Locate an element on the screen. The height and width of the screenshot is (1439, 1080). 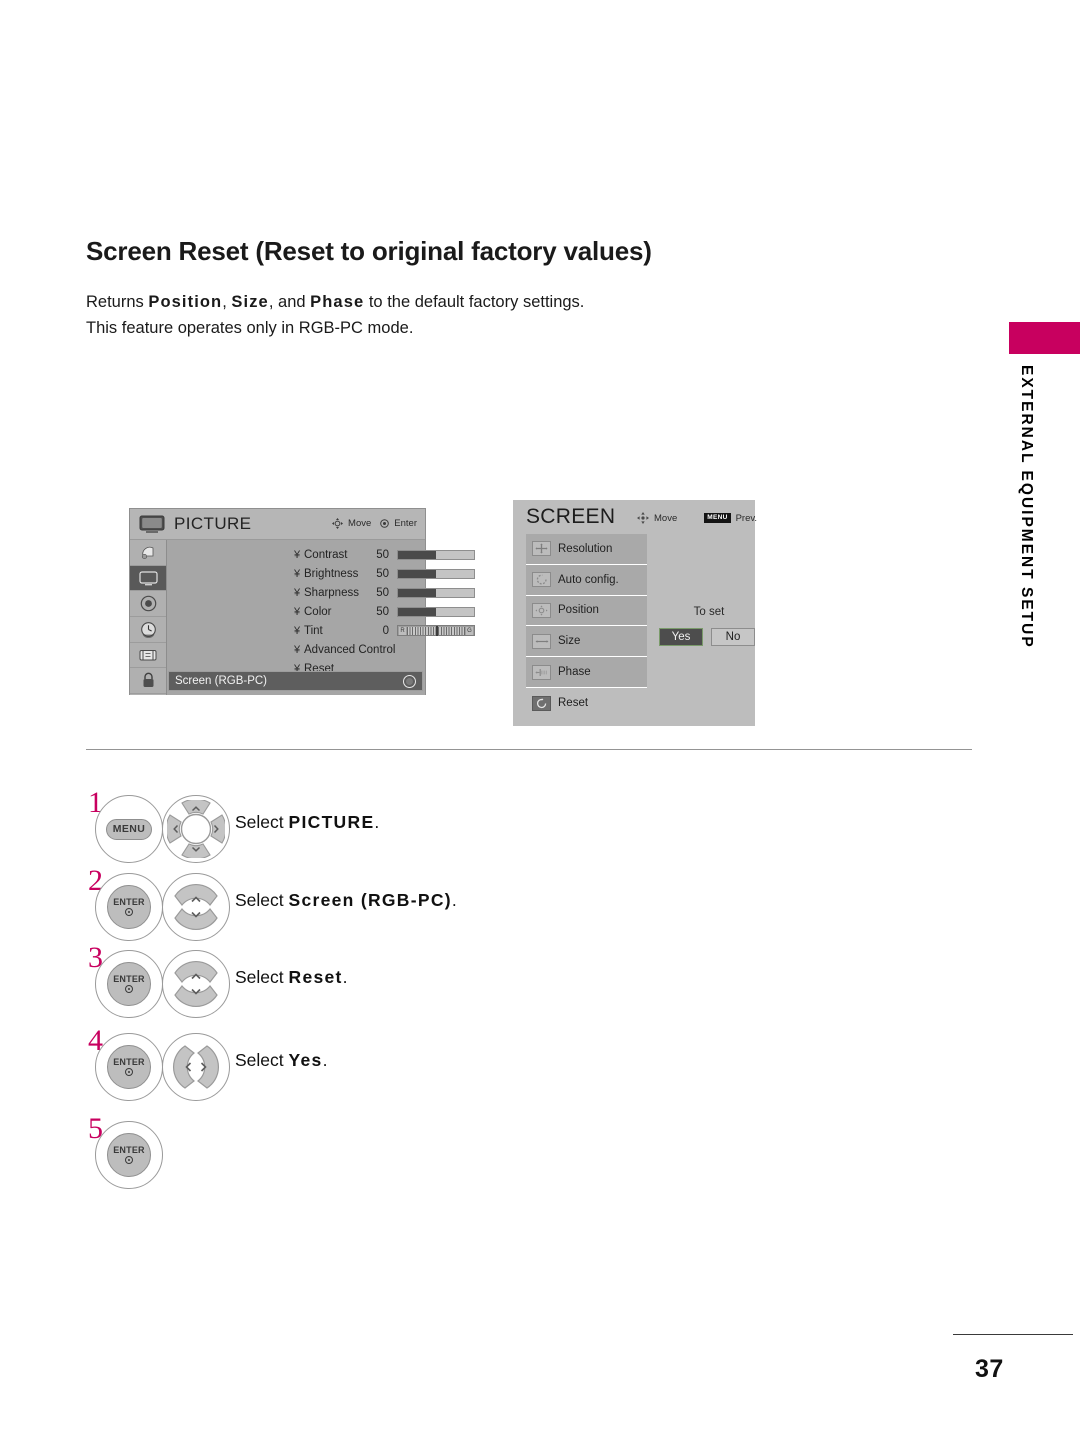
screen-item-label: Auto config. is located at coordinates (588, 579).